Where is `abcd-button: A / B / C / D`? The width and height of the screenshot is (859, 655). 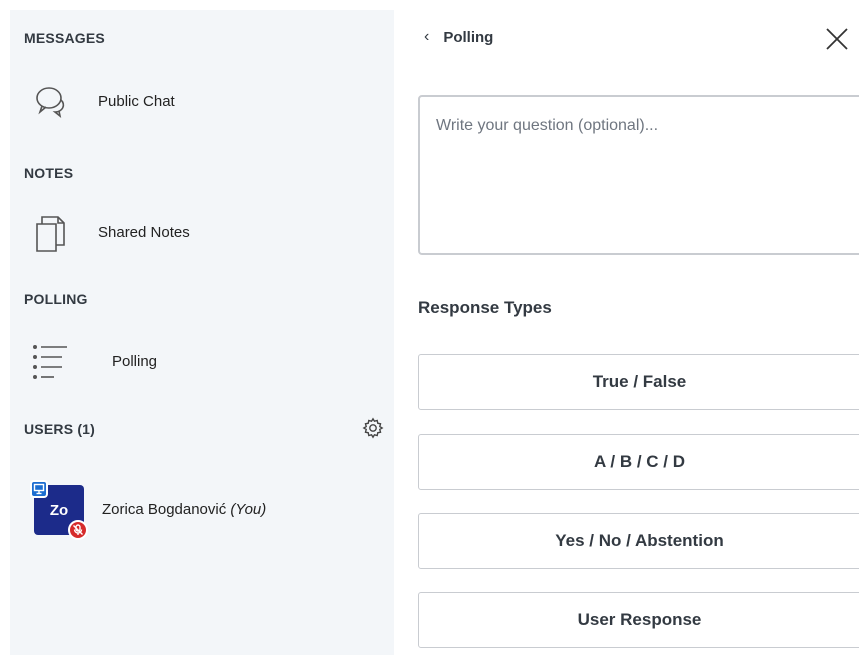 abcd-button: A / B / C / D is located at coordinates (638, 462).